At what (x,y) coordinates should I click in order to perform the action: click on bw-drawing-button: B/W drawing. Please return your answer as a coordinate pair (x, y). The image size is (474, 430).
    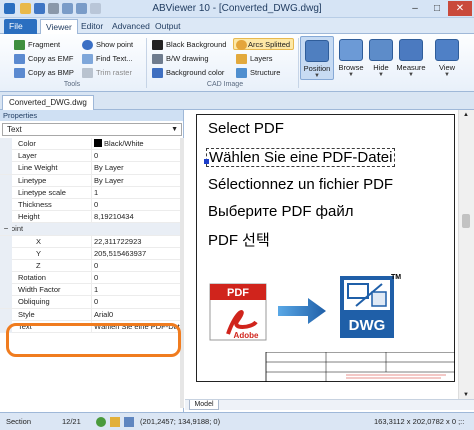
    Looking at the image, I should click on (180, 59).